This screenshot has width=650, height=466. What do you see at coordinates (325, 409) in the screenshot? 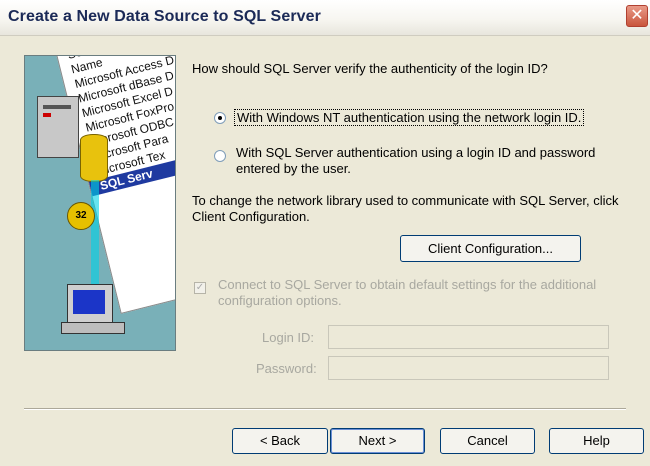
I see `button-separator` at bounding box center [325, 409].